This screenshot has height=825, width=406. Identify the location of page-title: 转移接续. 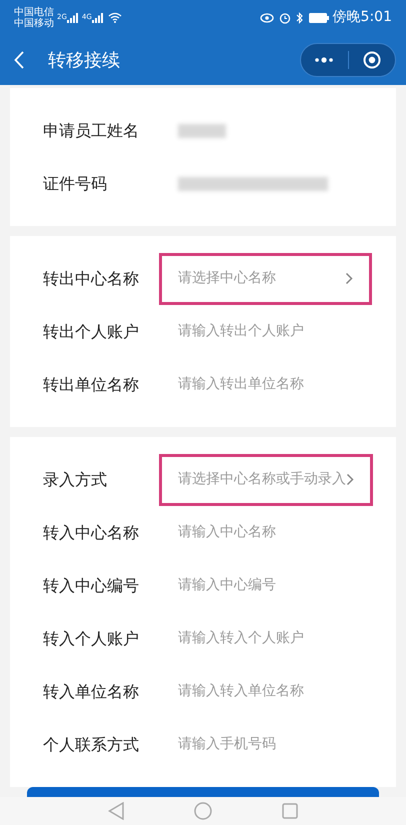
(84, 60).